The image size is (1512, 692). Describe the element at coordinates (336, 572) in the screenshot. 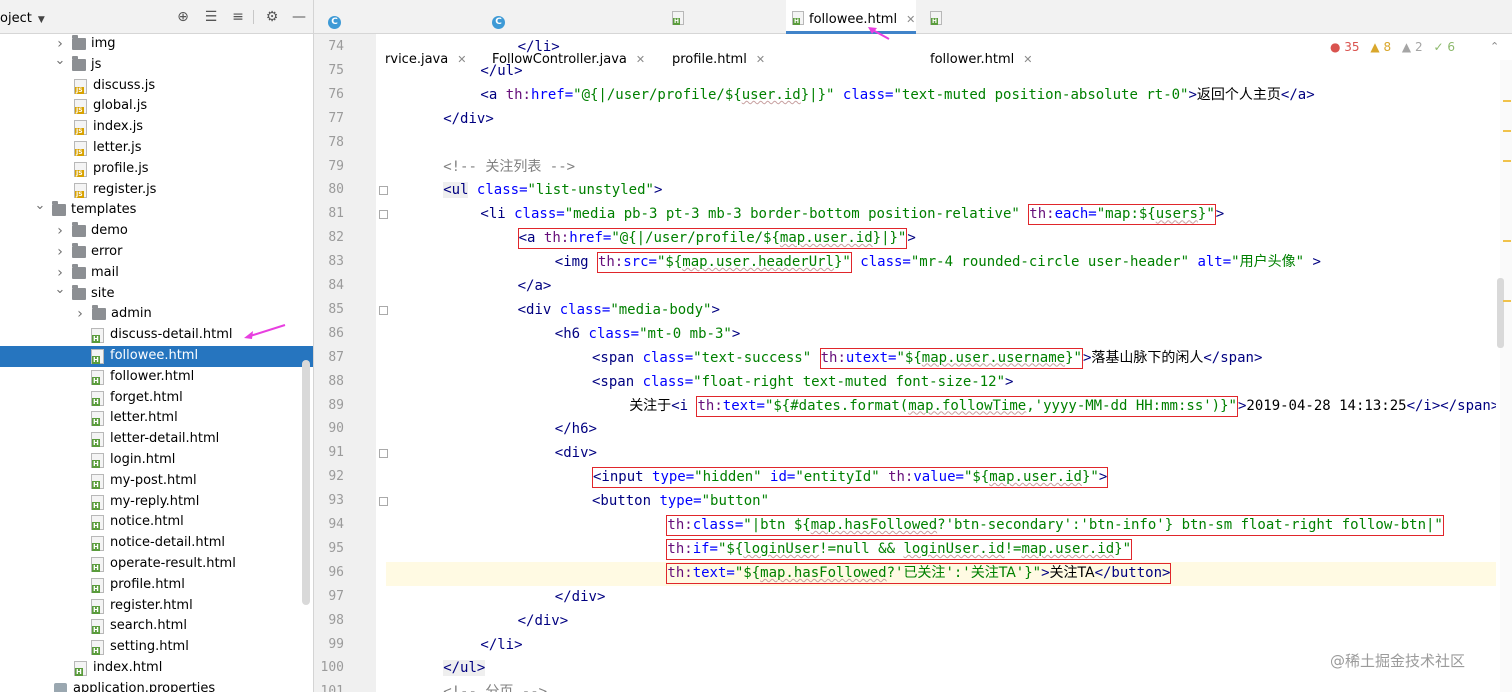

I see `line-number: 96` at that location.